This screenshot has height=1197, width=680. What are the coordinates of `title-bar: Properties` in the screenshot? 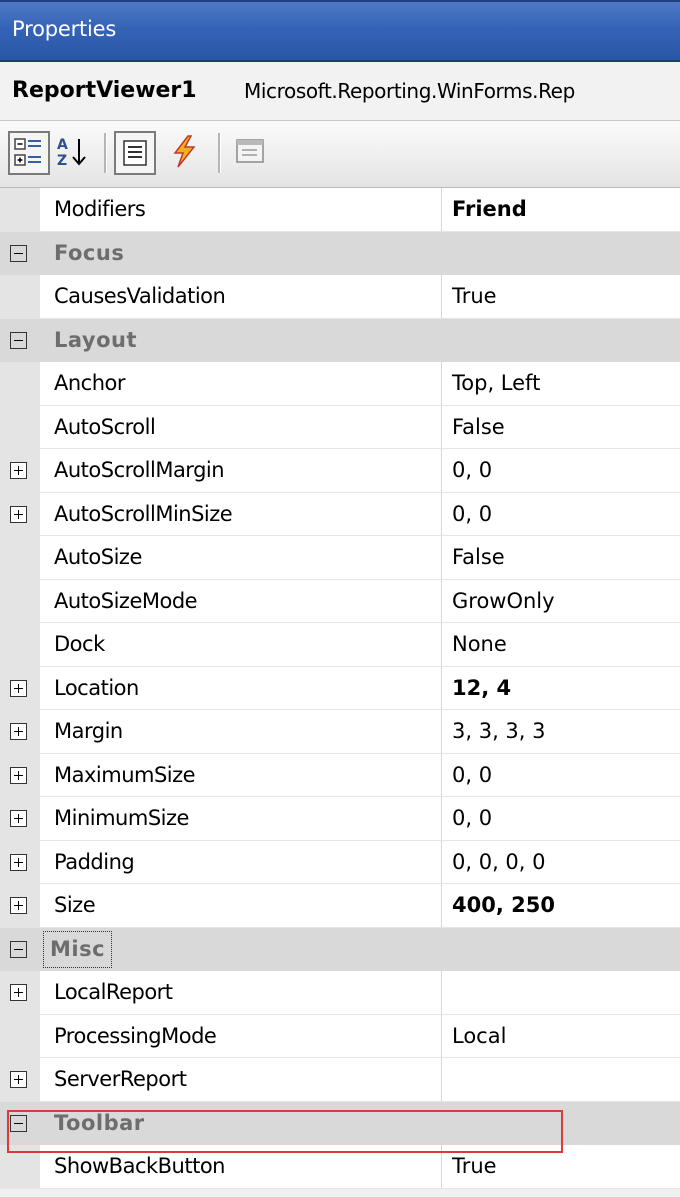 It's located at (340, 31).